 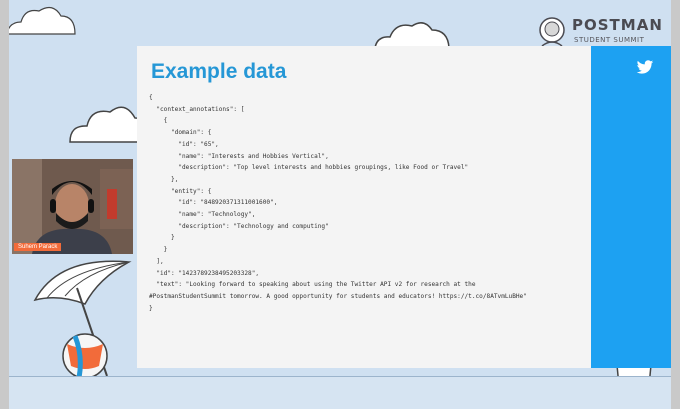 What do you see at coordinates (213, 203) in the screenshot?
I see `code-line: "id": "848920371311001600",` at bounding box center [213, 203].